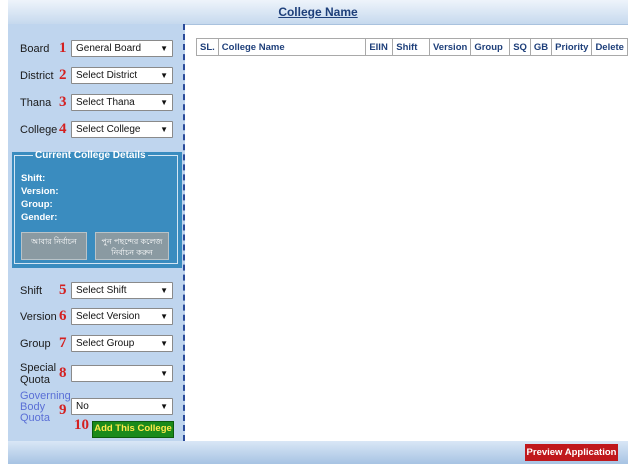 The image size is (640, 473). Describe the element at coordinates (37, 76) in the screenshot. I see `district-label: District` at that location.